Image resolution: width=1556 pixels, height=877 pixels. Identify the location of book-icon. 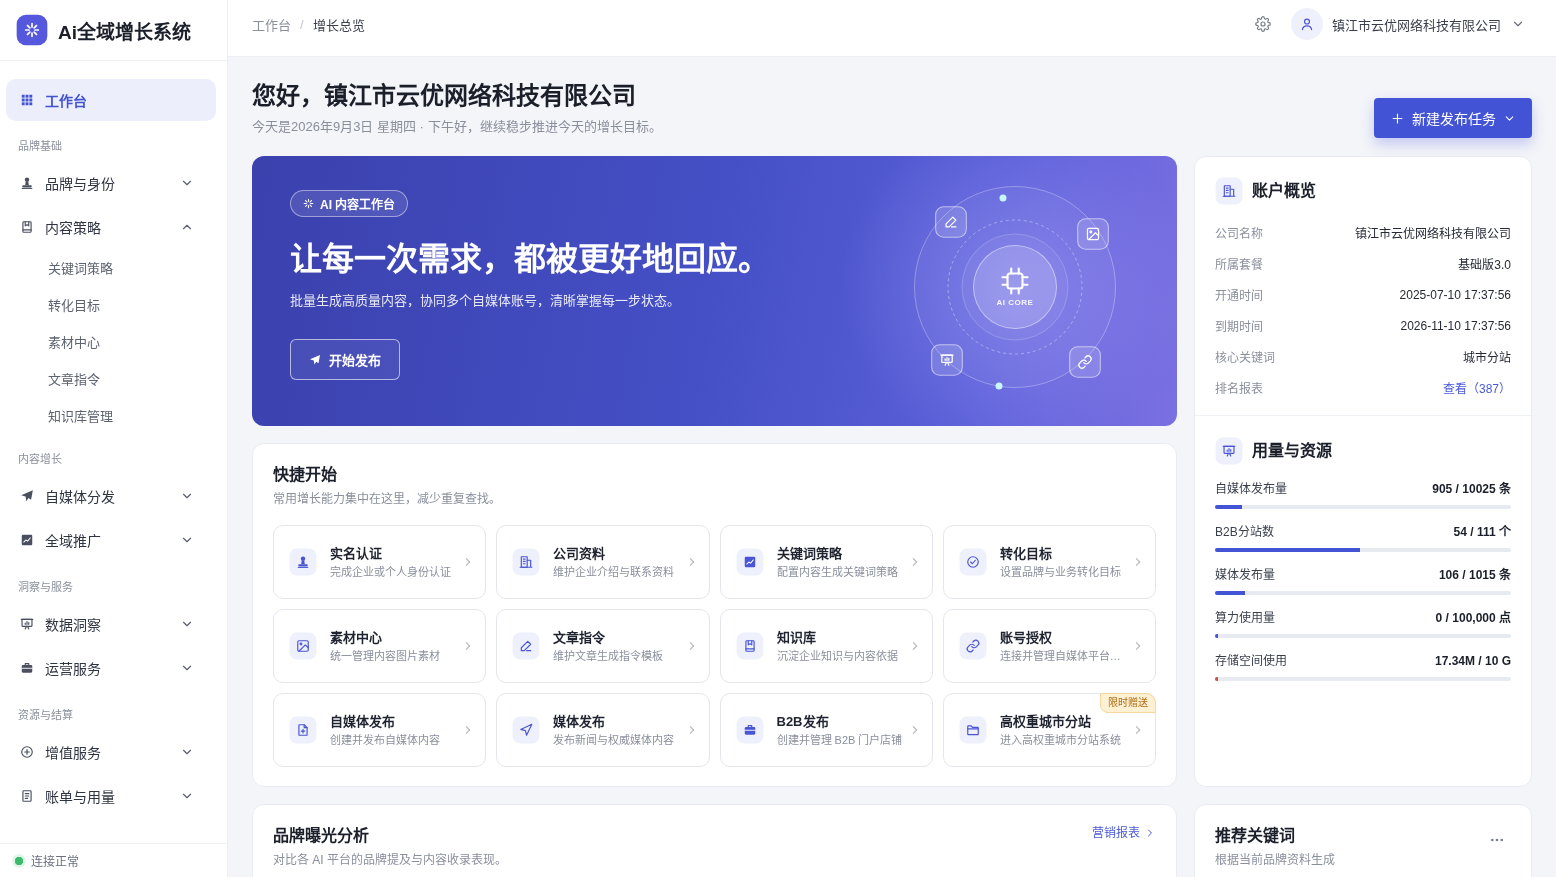
(27, 227).